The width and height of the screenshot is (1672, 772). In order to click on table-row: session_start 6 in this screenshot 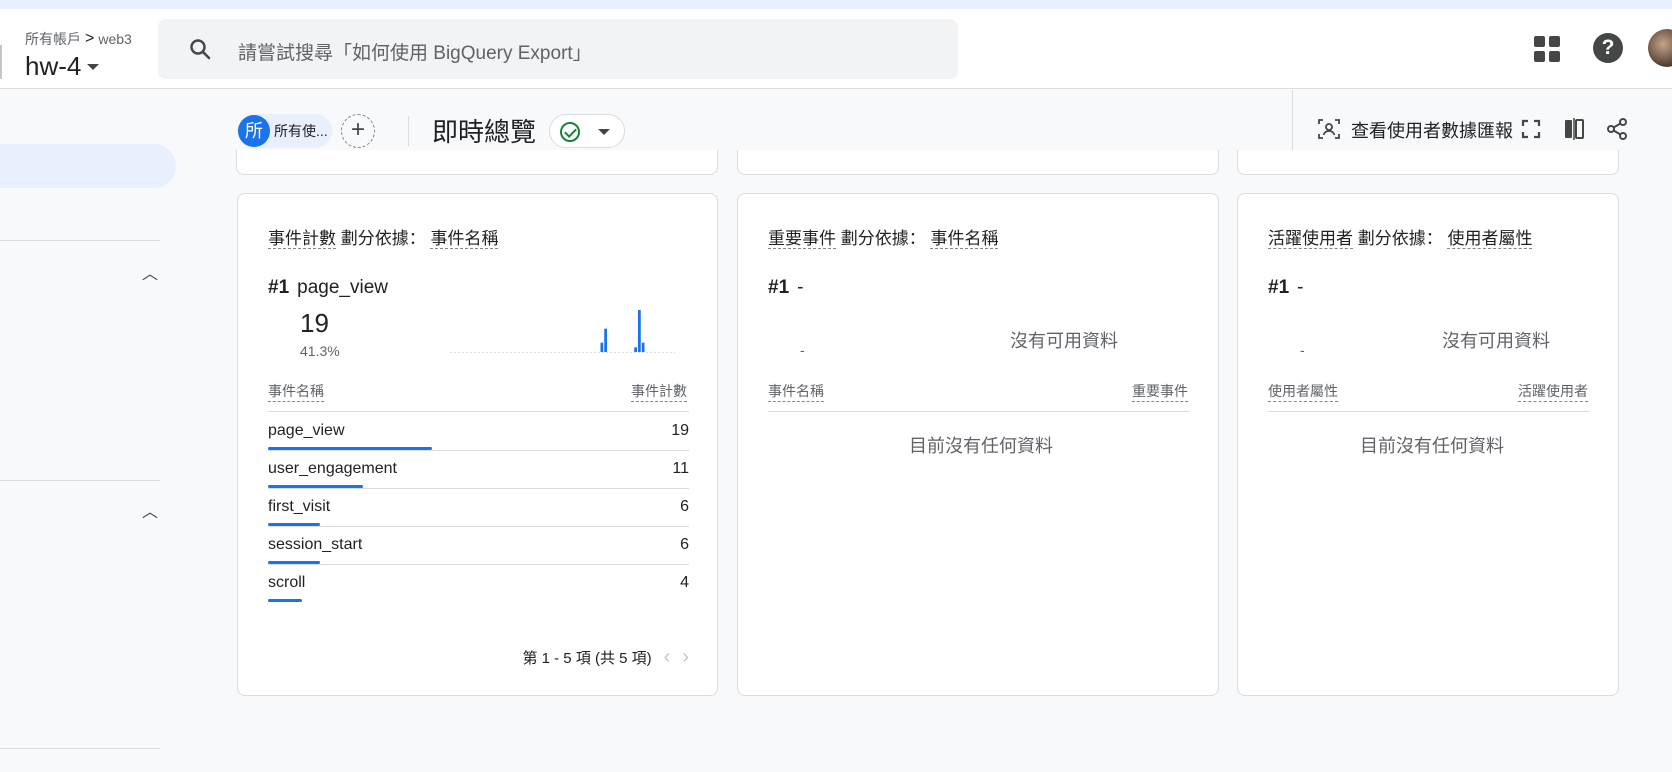, I will do `click(478, 545)`.